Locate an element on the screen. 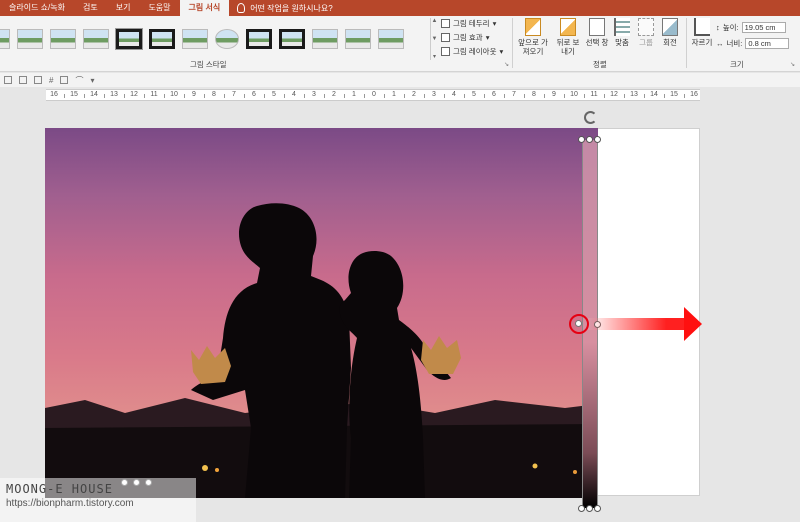  width-icon: ↔ is located at coordinates (720, 43).